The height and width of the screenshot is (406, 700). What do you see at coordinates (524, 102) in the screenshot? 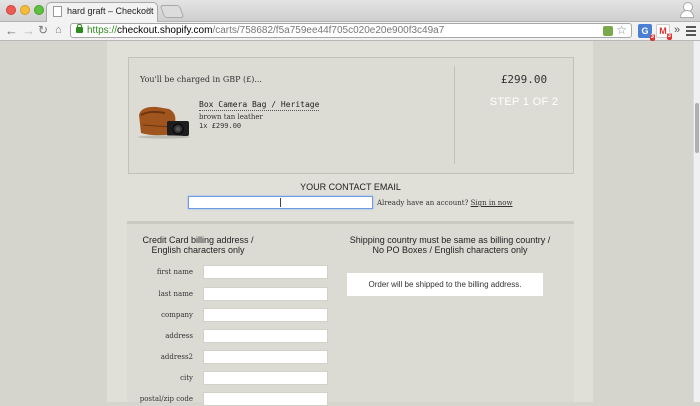
I see `step-indicator: STEP 1 OF 2` at bounding box center [524, 102].